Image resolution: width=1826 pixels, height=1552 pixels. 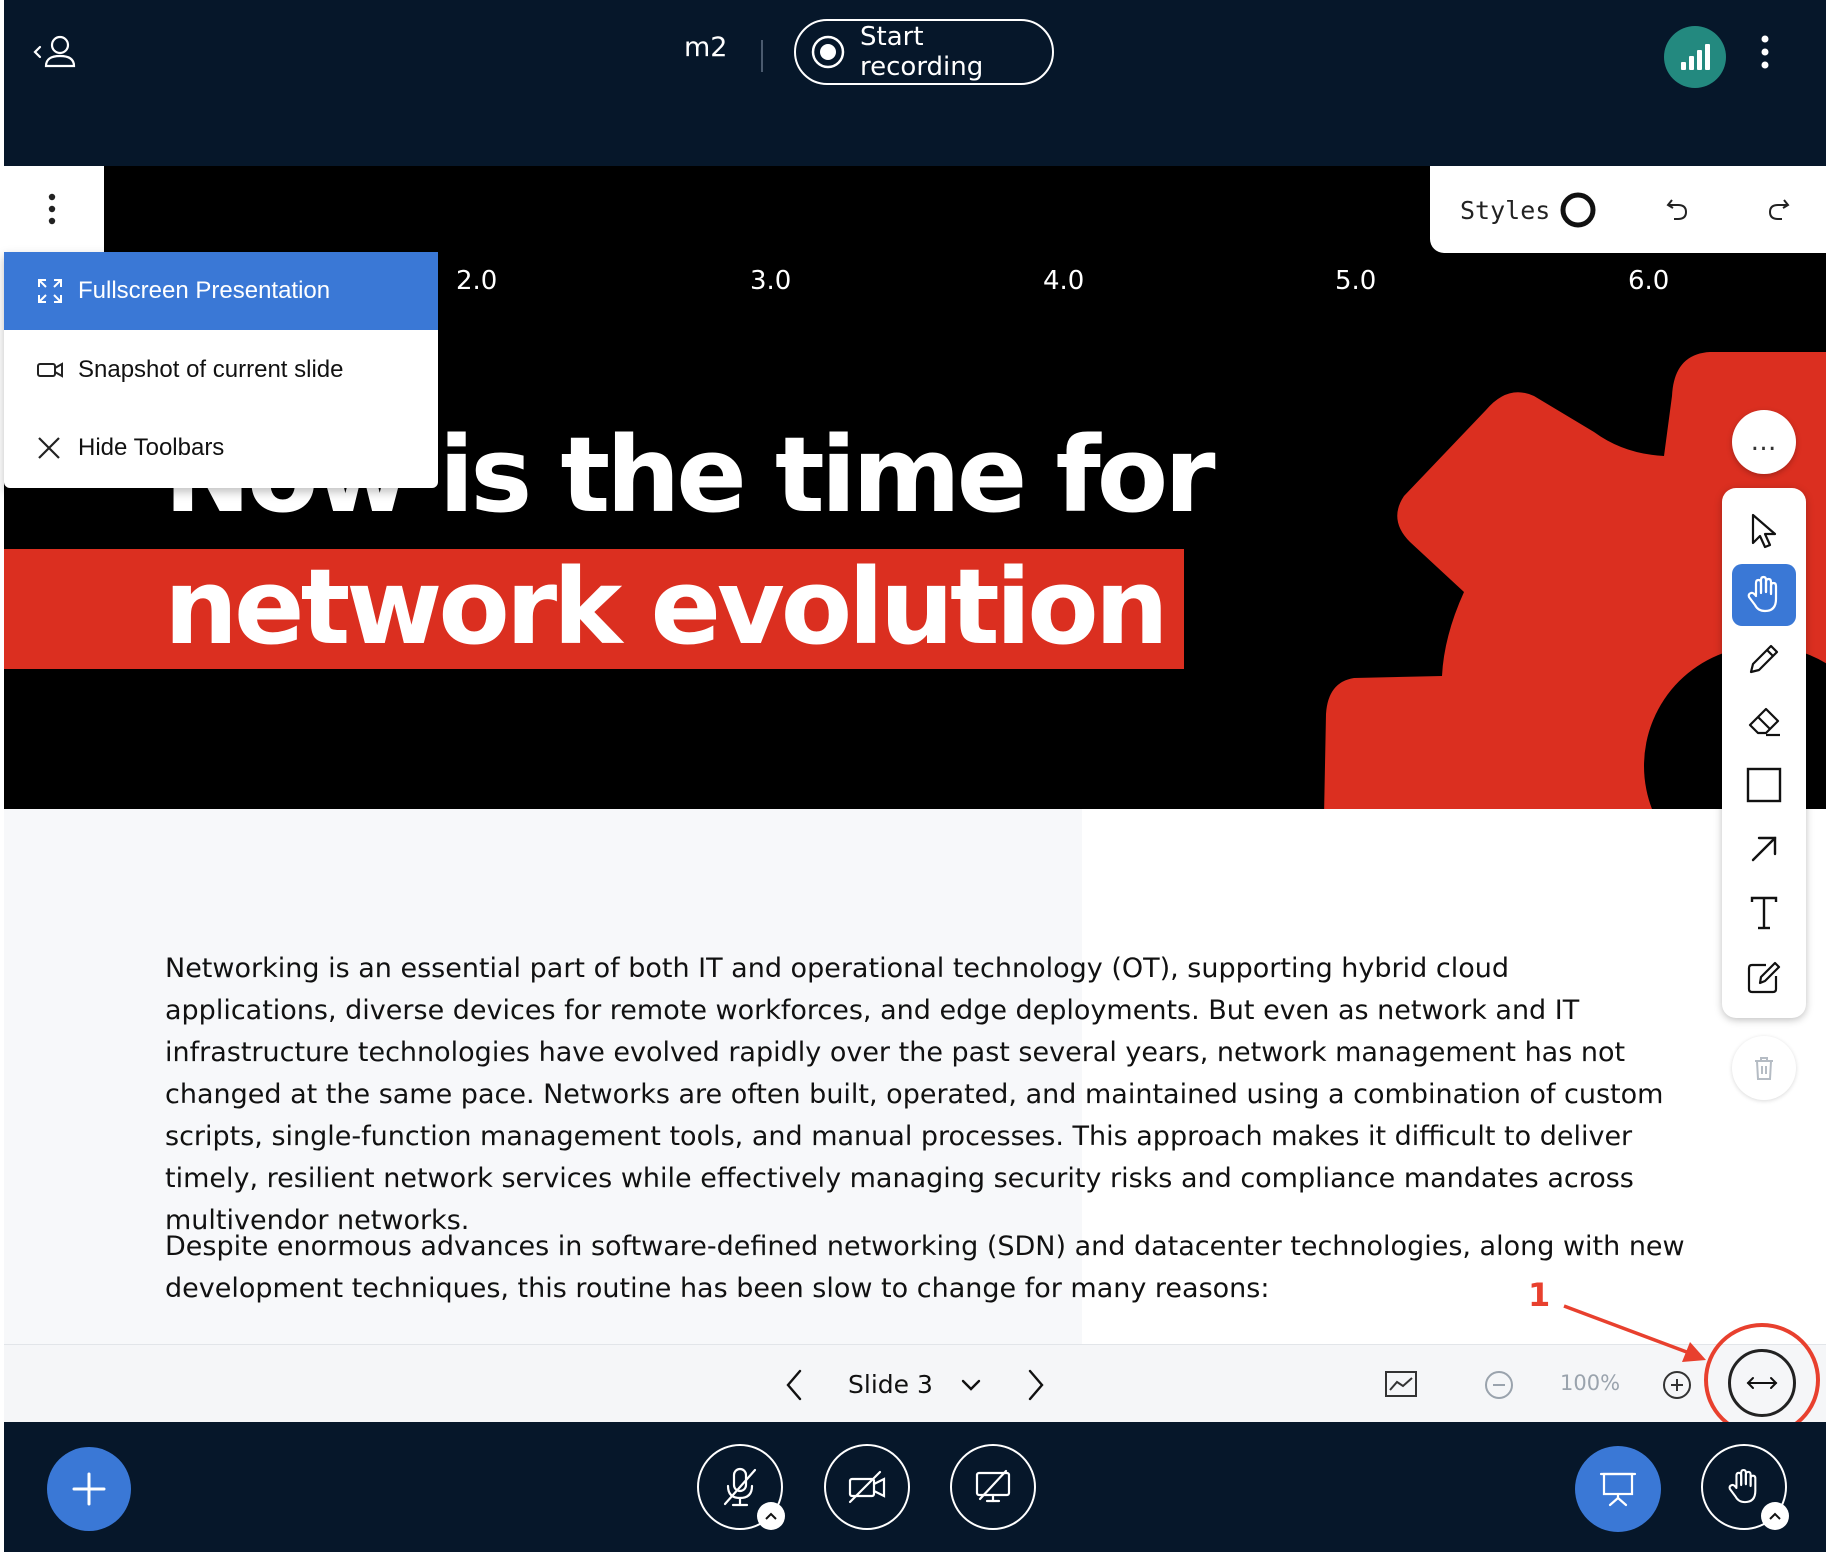 What do you see at coordinates (1539, 1295) in the screenshot?
I see `annotation-number: 1` at bounding box center [1539, 1295].